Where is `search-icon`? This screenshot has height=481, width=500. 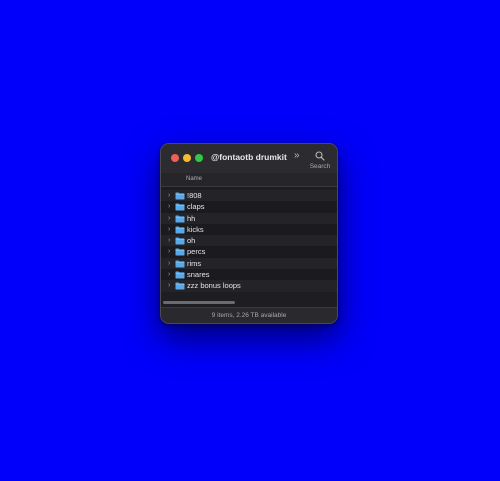
search-icon is located at coordinates (320, 156).